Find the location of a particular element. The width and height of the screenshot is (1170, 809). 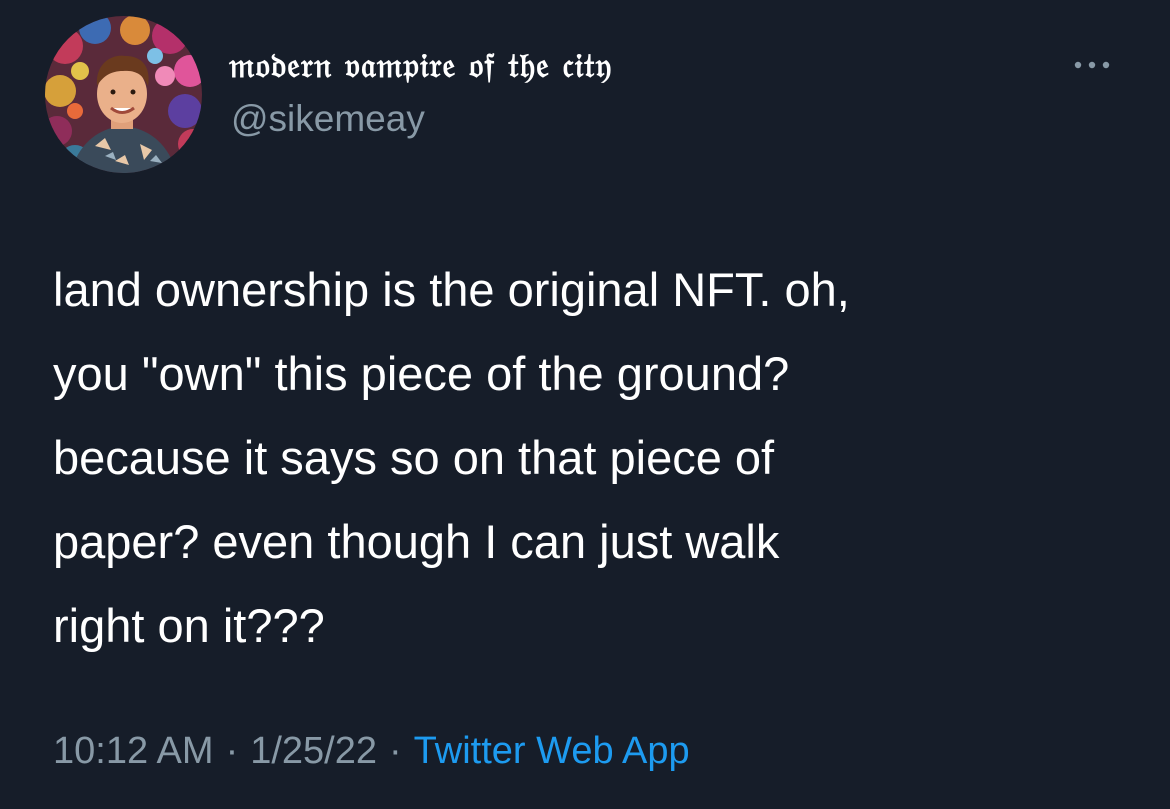

more-horizontal-icon is located at coordinates (1092, 65).